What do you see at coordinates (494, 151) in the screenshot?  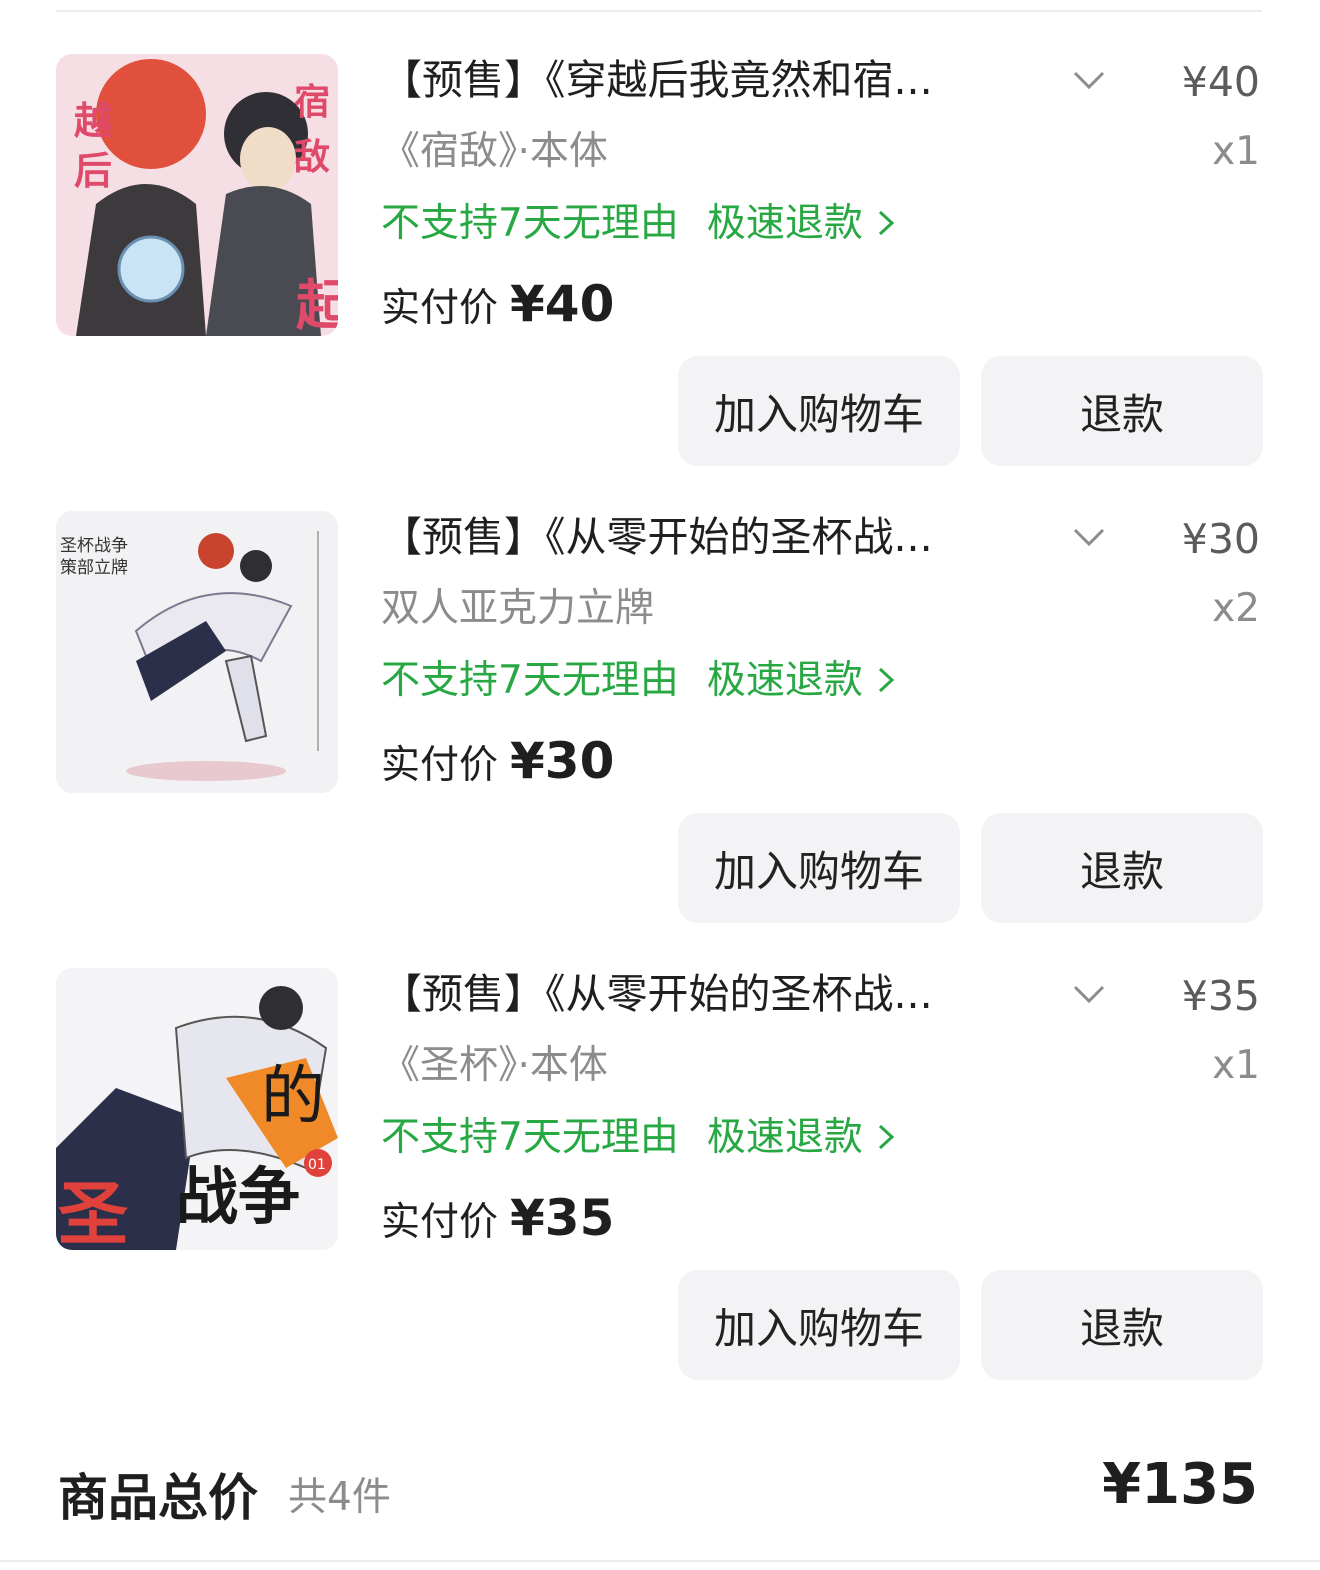 I see `product-variant: 《宿敌》·本体` at bounding box center [494, 151].